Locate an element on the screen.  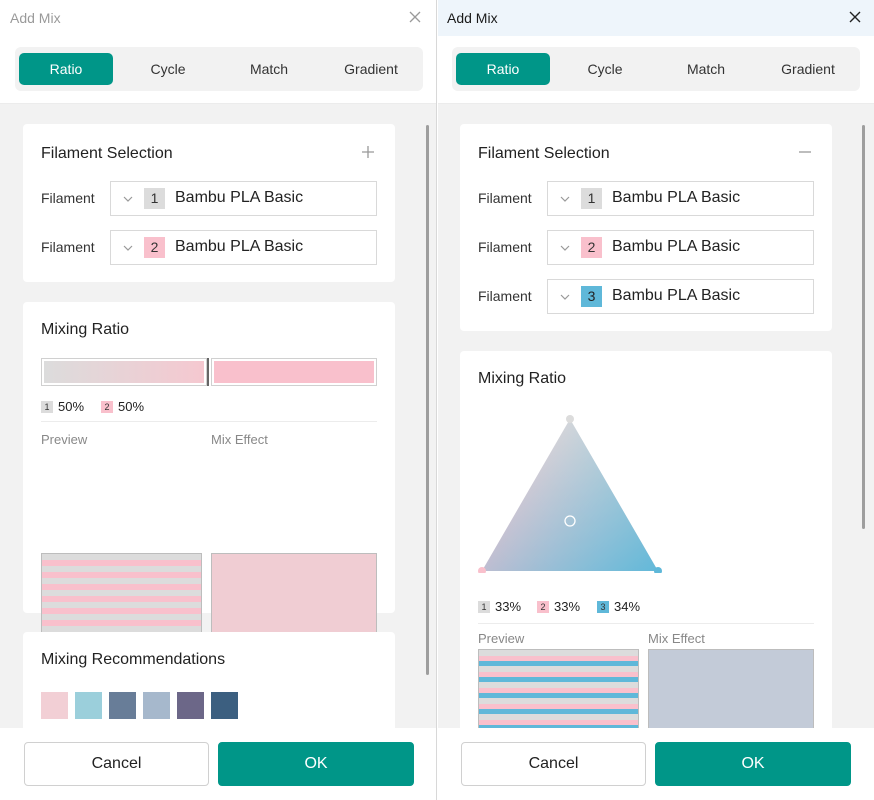
ratio-triangle is located at coordinates (570, 491).